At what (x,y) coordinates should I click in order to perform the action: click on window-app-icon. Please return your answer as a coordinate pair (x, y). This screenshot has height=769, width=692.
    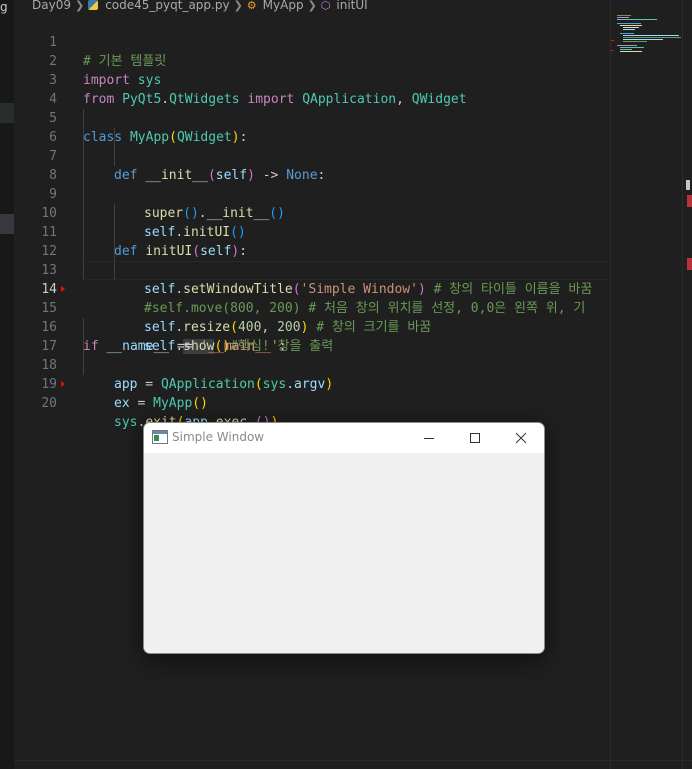
    Looking at the image, I should click on (160, 437).